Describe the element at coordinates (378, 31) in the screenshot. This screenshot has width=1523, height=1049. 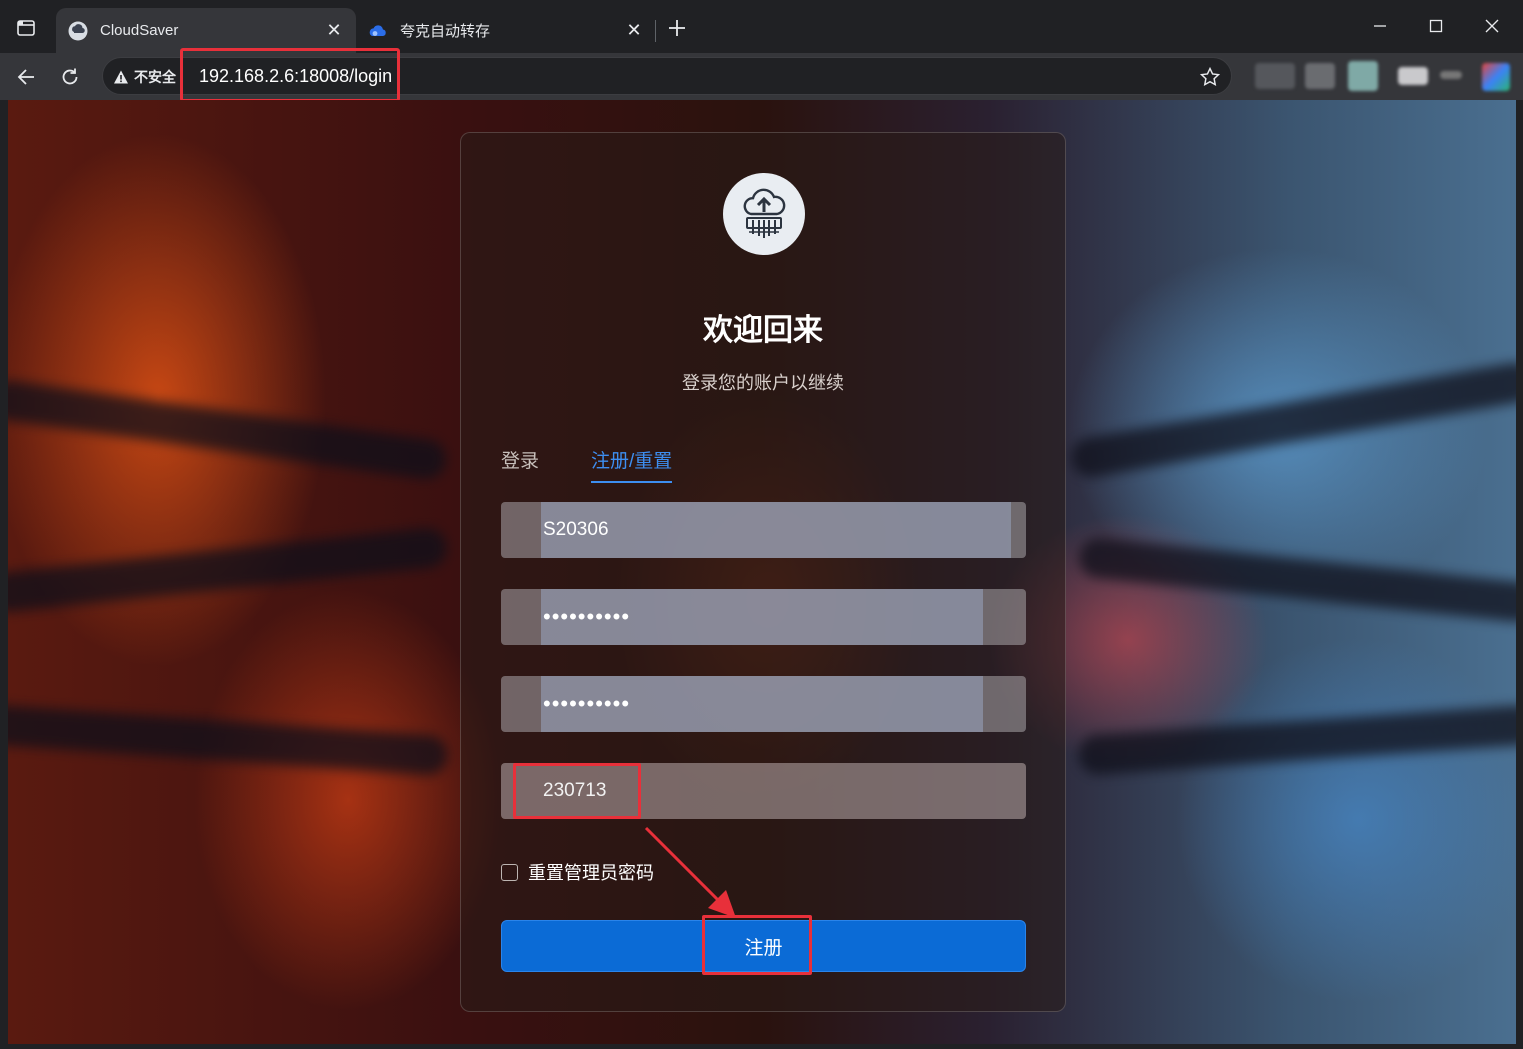
I see `quark-cloud-icon` at that location.